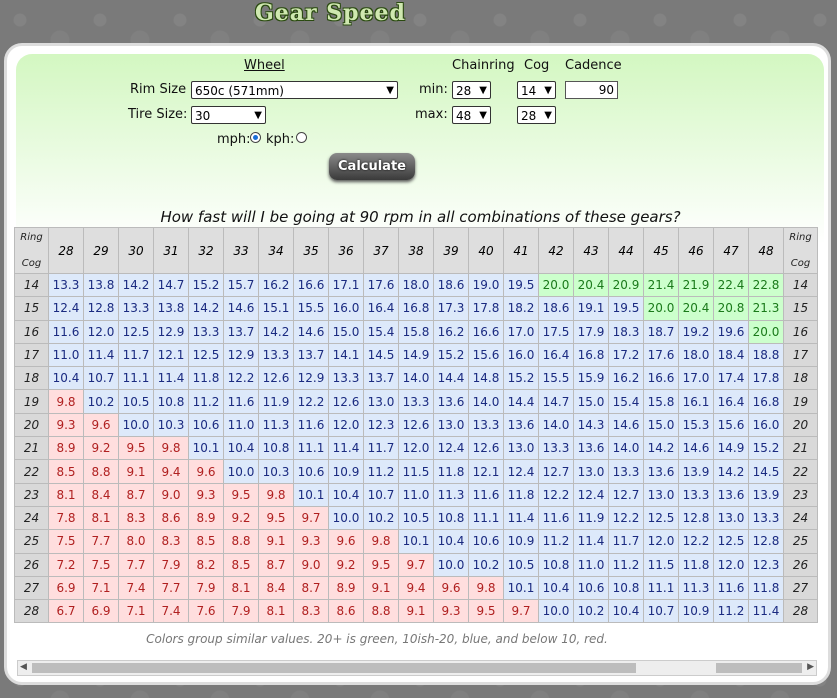 The image size is (837, 698). Describe the element at coordinates (206, 471) in the screenshot. I see `speed-cell: 9.6` at that location.